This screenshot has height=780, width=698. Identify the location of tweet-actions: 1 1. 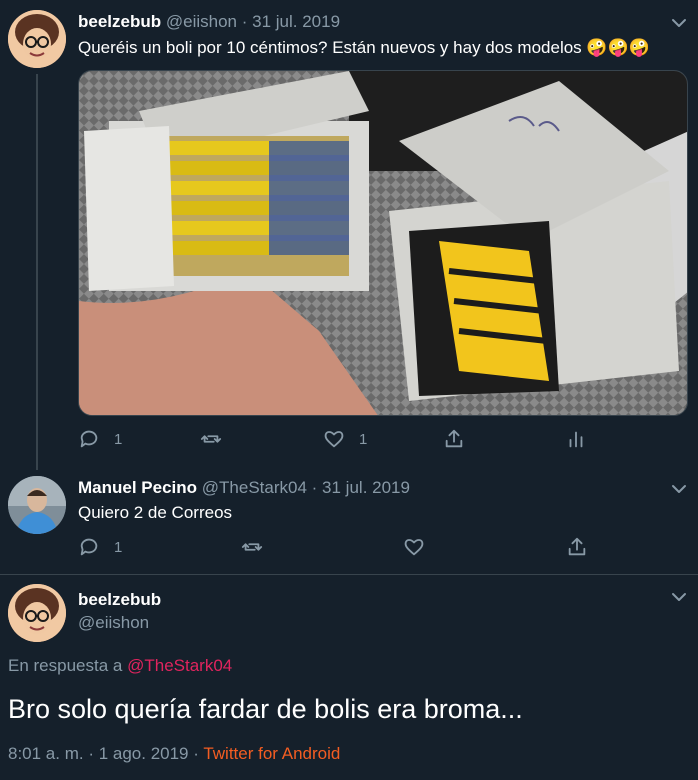
(338, 440).